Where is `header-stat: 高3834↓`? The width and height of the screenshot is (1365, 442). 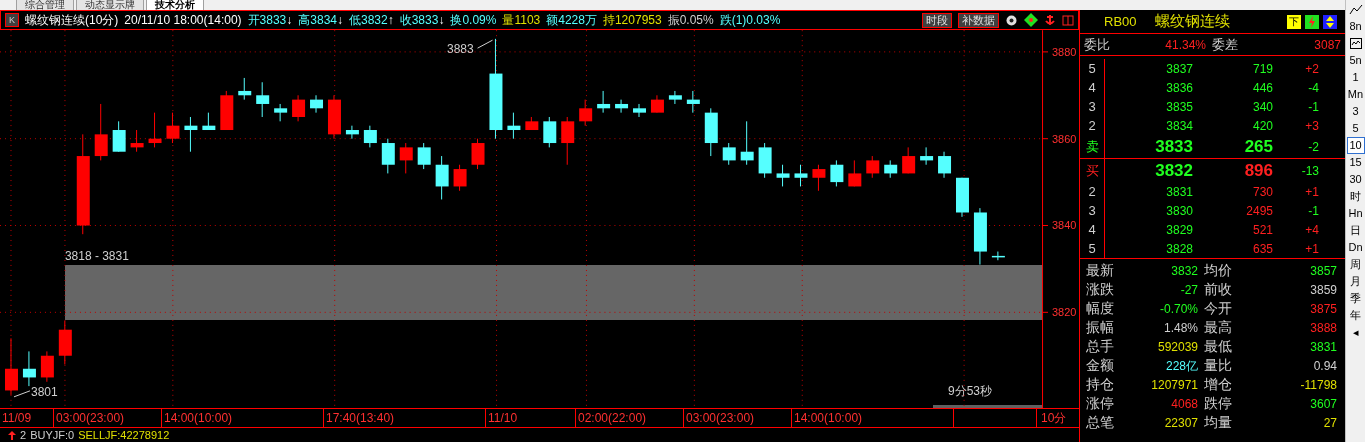 header-stat: 高3834↓ is located at coordinates (320, 20).